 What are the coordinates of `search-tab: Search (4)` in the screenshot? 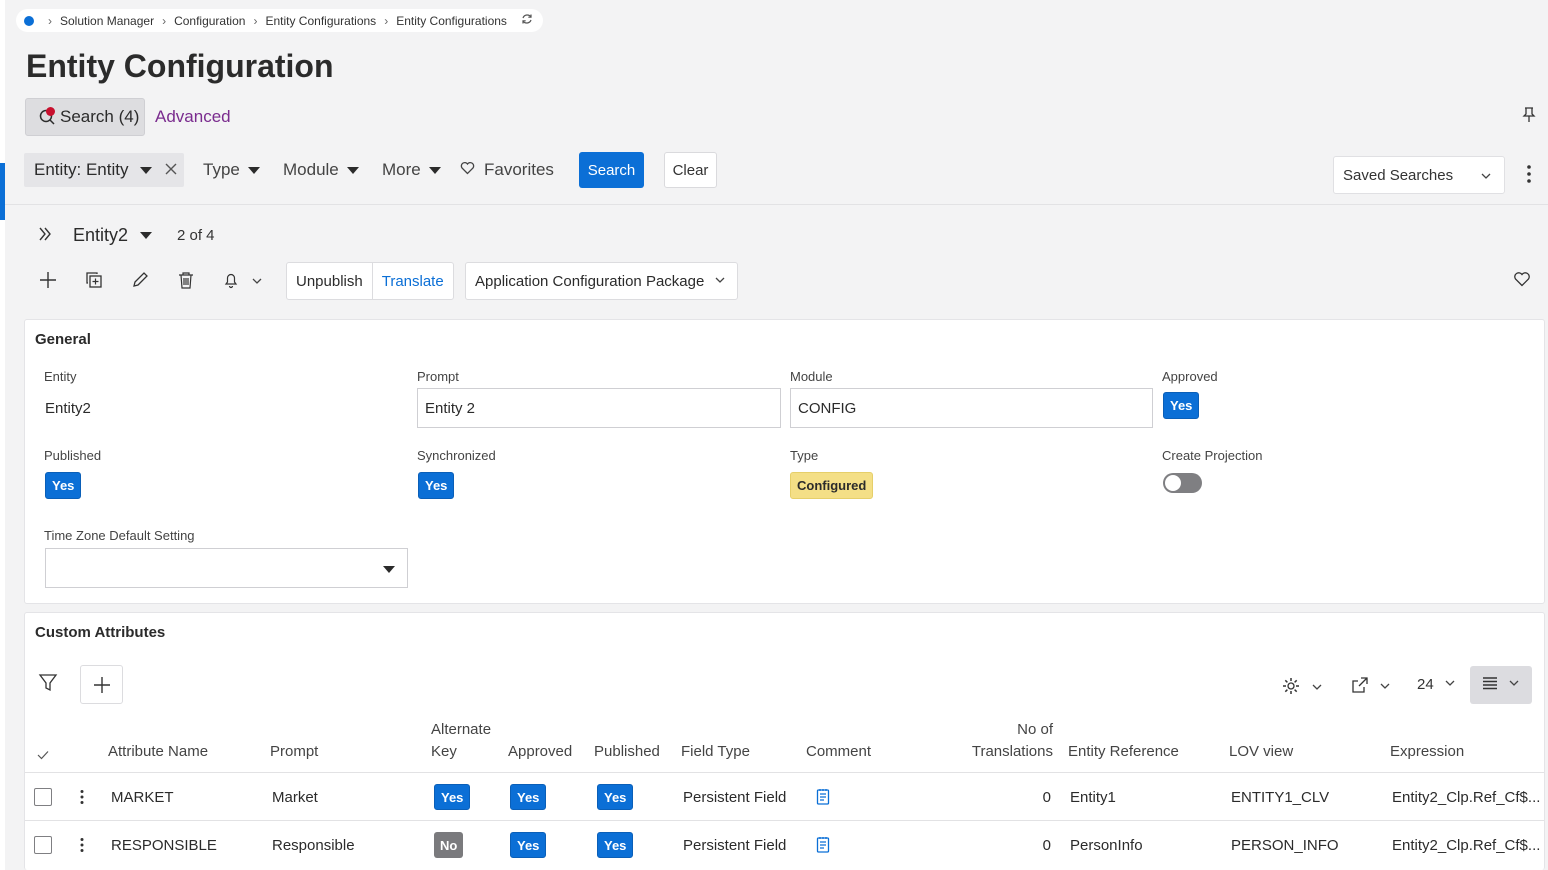 It's located at (85, 117).